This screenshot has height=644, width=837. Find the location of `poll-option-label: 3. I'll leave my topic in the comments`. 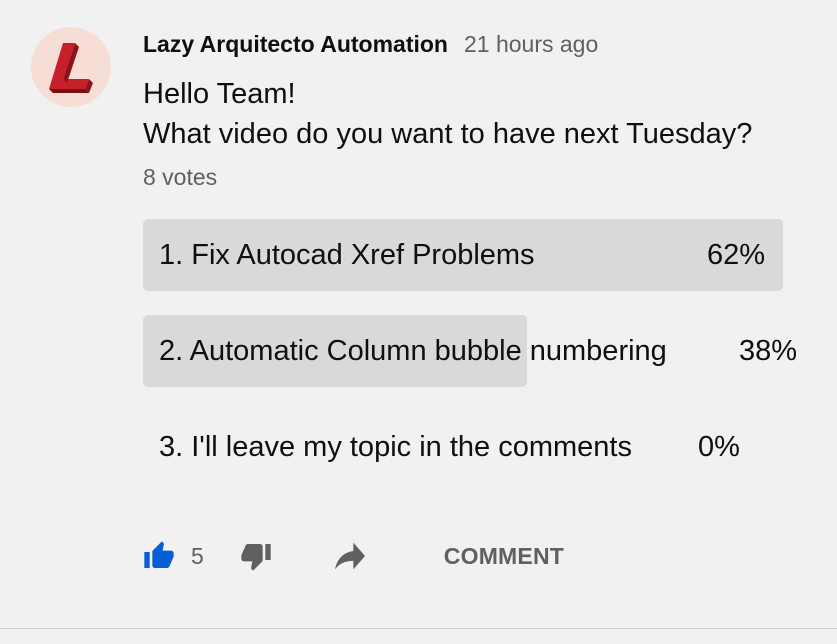

poll-option-label: 3. I'll leave my topic in the comments is located at coordinates (395, 446).